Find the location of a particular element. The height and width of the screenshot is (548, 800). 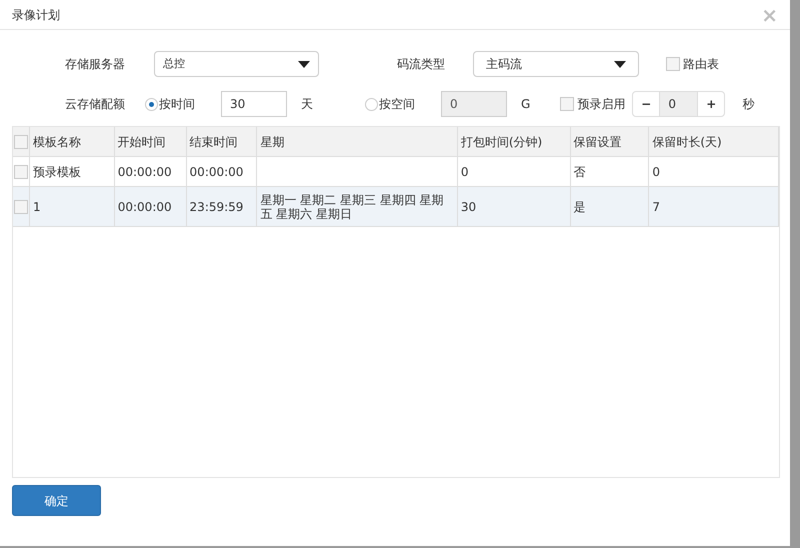

unit-label: 天 is located at coordinates (307, 104).